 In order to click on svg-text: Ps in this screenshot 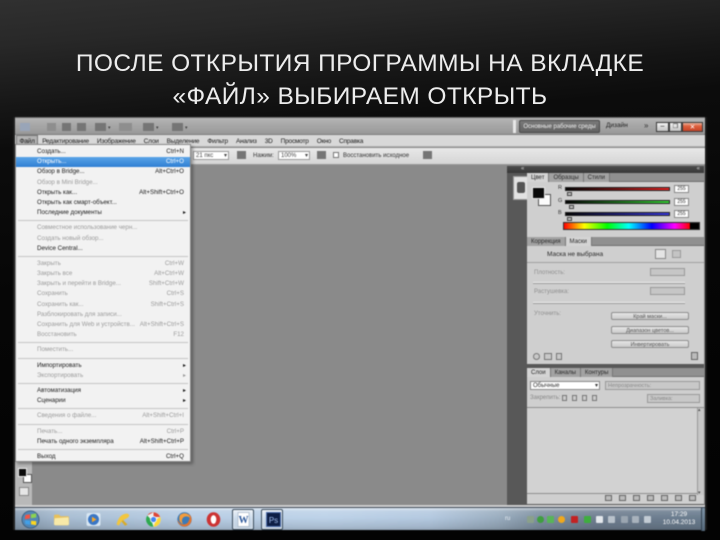, I will do `click(273, 520)`.